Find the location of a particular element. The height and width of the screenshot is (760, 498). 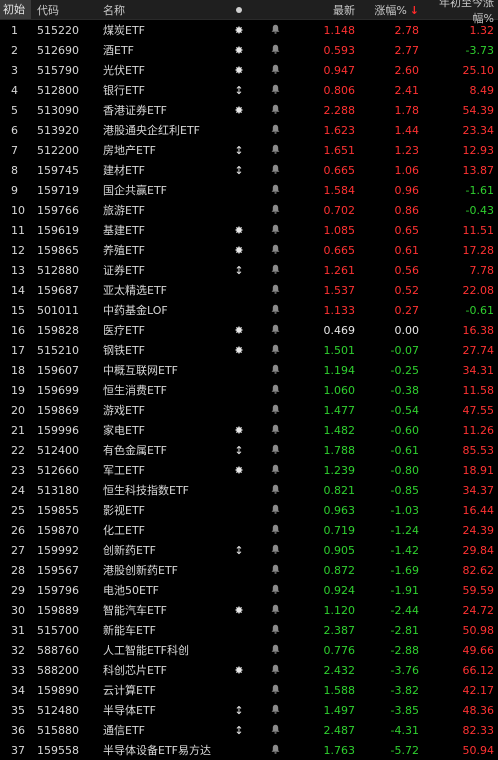

table-row: 1 515220 煤炭ETF ✸ 1.148 2.78 1.32 is located at coordinates (249, 30).